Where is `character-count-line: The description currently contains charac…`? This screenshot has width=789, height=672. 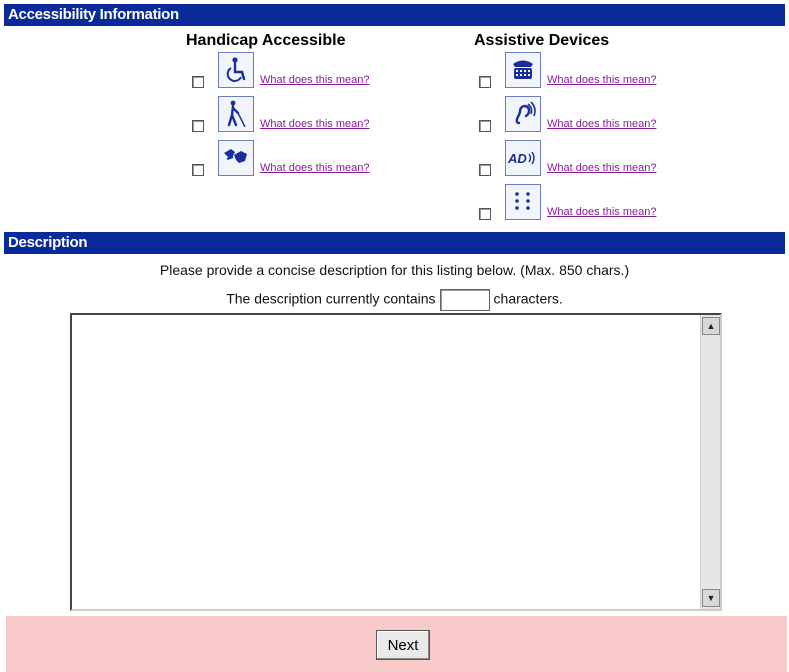
character-count-line: The description currently contains charac… is located at coordinates (394, 300).